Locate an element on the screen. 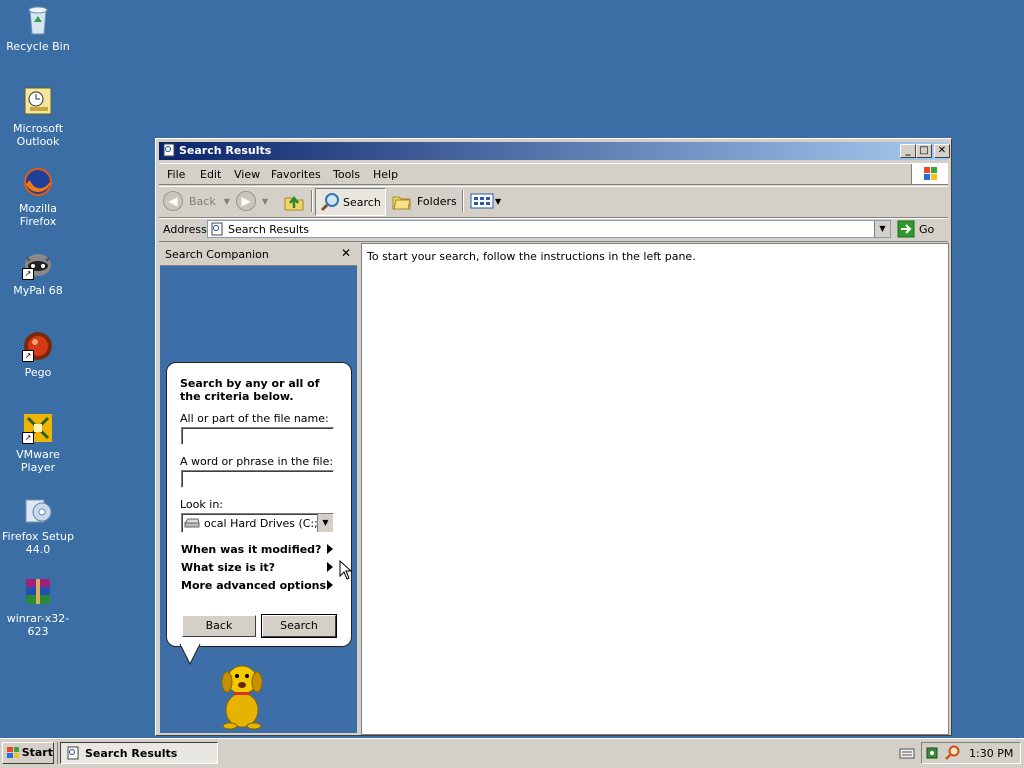 This screenshot has height=768, width=1024. taskbar-task-search-results: Search Results is located at coordinates (139, 753).